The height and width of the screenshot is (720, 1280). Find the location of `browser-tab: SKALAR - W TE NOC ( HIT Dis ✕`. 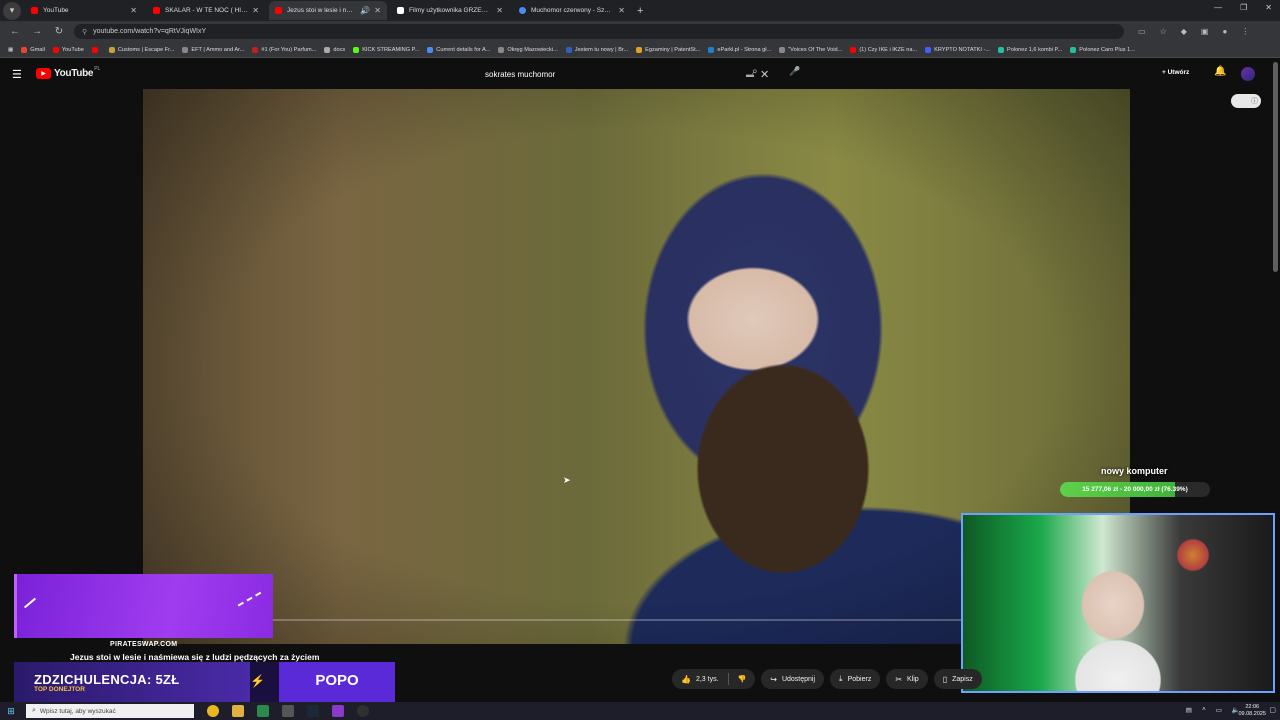

browser-tab: SKALAR - W TE NOC ( HIT Dis ✕ is located at coordinates (206, 10).